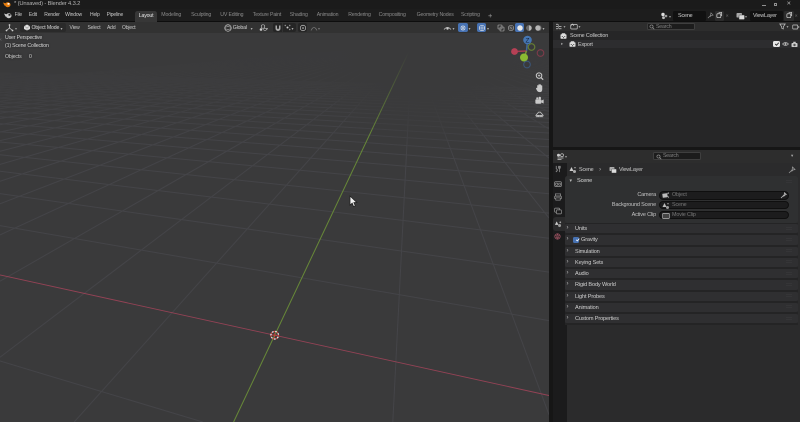  Describe the element at coordinates (528, 41) in the screenshot. I see `svg-text: Z` at that location.